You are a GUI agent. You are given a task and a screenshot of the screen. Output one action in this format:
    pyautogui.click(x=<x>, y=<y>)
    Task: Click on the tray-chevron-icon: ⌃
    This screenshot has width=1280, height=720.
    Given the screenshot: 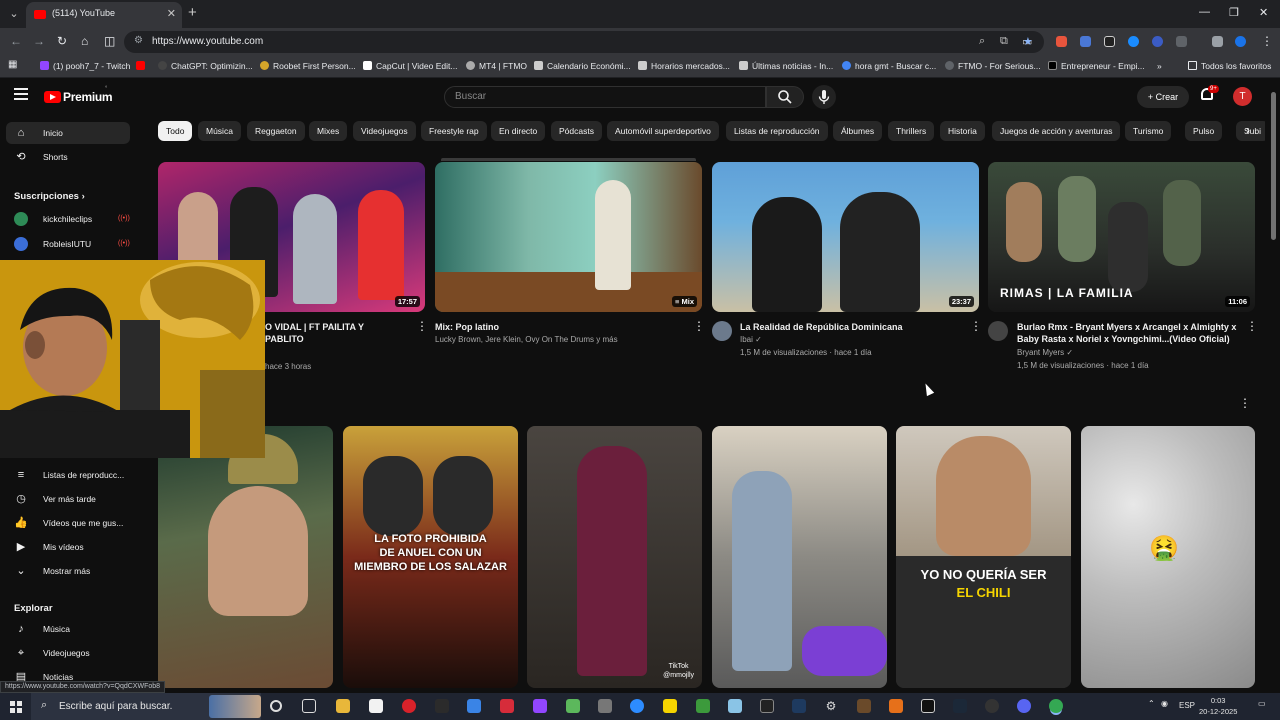 What is the action you would take?
    pyautogui.click(x=1151, y=703)
    